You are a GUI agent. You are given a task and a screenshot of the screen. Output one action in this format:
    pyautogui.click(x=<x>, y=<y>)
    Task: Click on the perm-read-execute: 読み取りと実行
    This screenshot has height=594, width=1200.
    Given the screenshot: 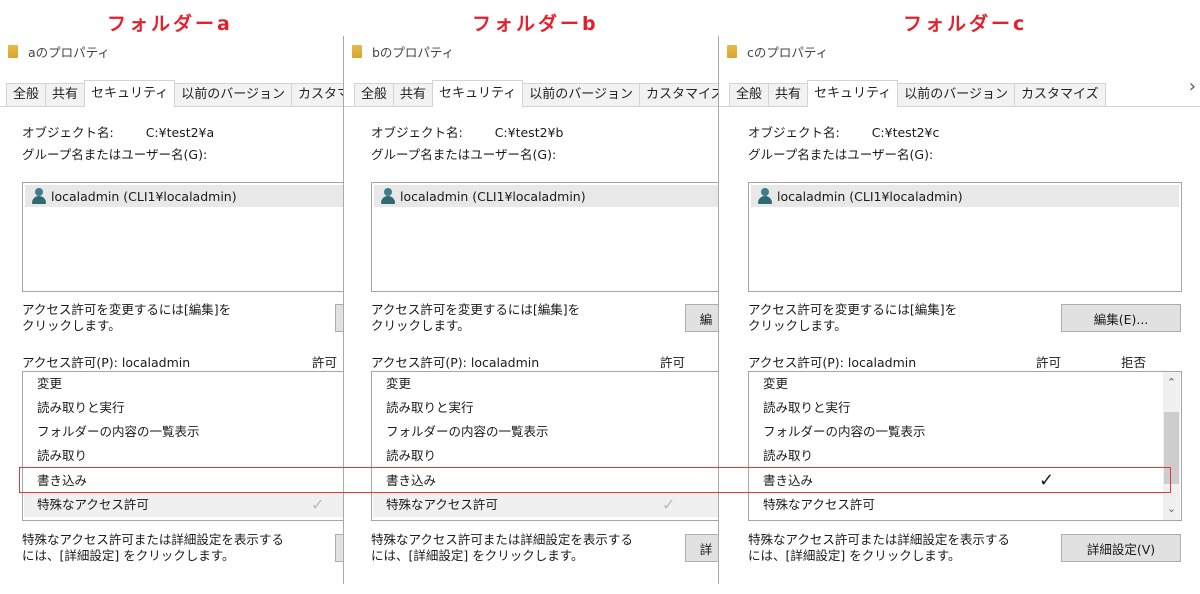 What is the action you would take?
    pyautogui.click(x=807, y=407)
    